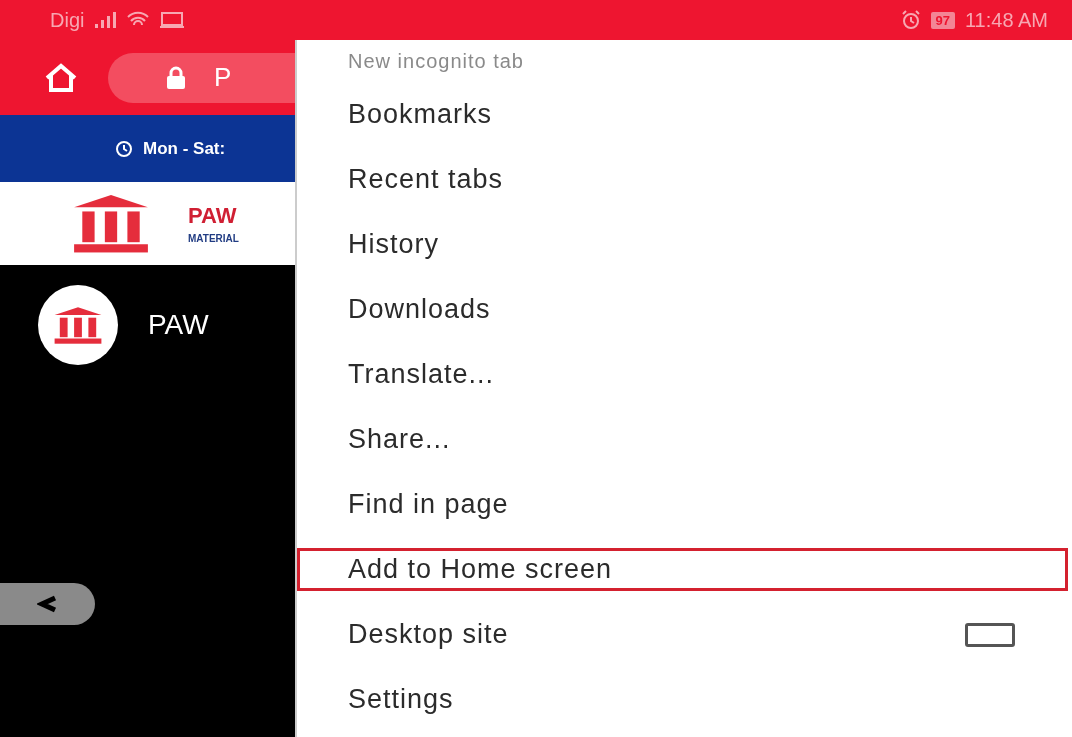 This screenshot has width=1072, height=737. I want to click on brand-subtitle: MATERIAL, so click(213, 238).